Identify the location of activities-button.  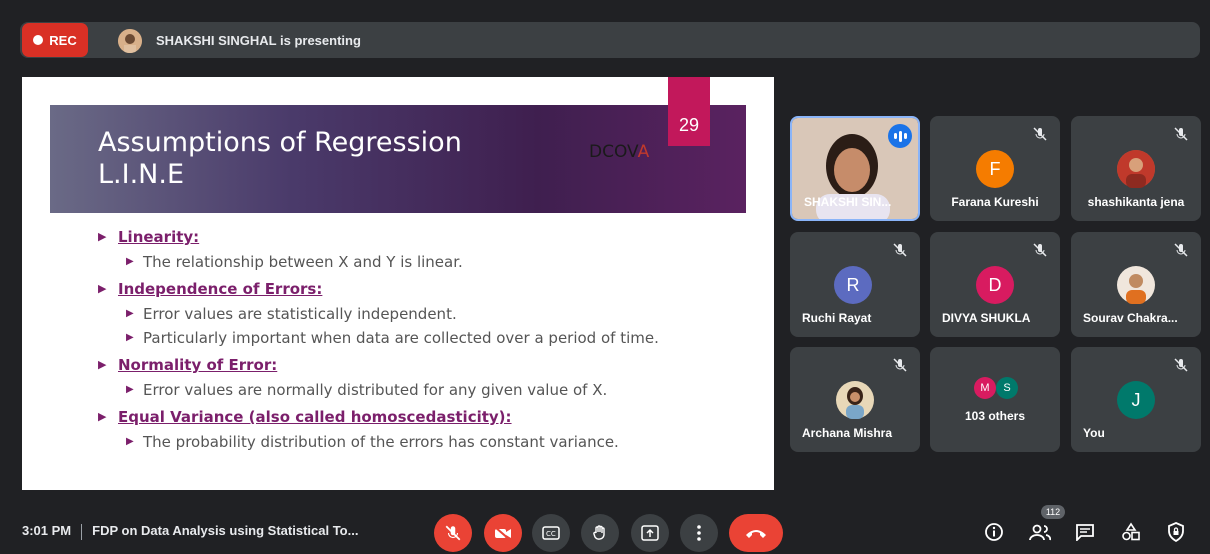
(1131, 532).